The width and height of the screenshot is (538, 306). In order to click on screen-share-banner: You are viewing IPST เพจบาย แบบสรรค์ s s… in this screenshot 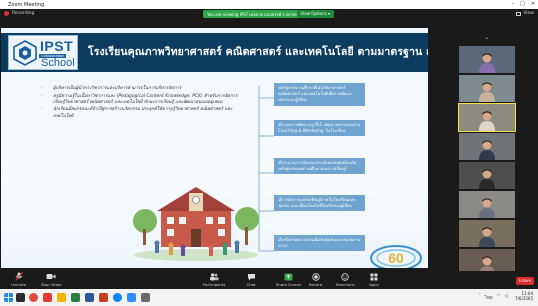, I will do `click(268, 14)`.